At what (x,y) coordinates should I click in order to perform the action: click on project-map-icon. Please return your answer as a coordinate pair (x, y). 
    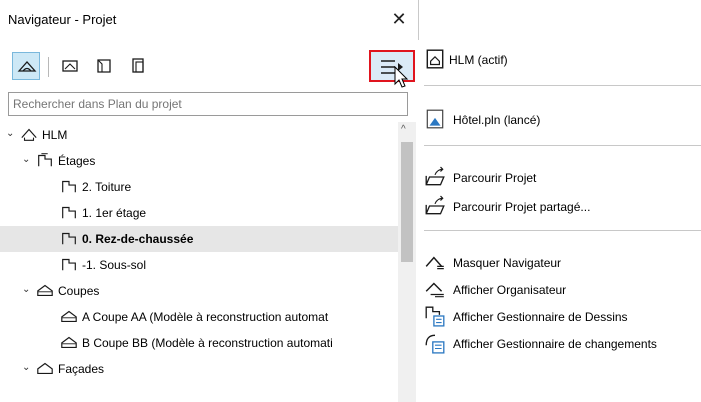
    Looking at the image, I should click on (27, 66).